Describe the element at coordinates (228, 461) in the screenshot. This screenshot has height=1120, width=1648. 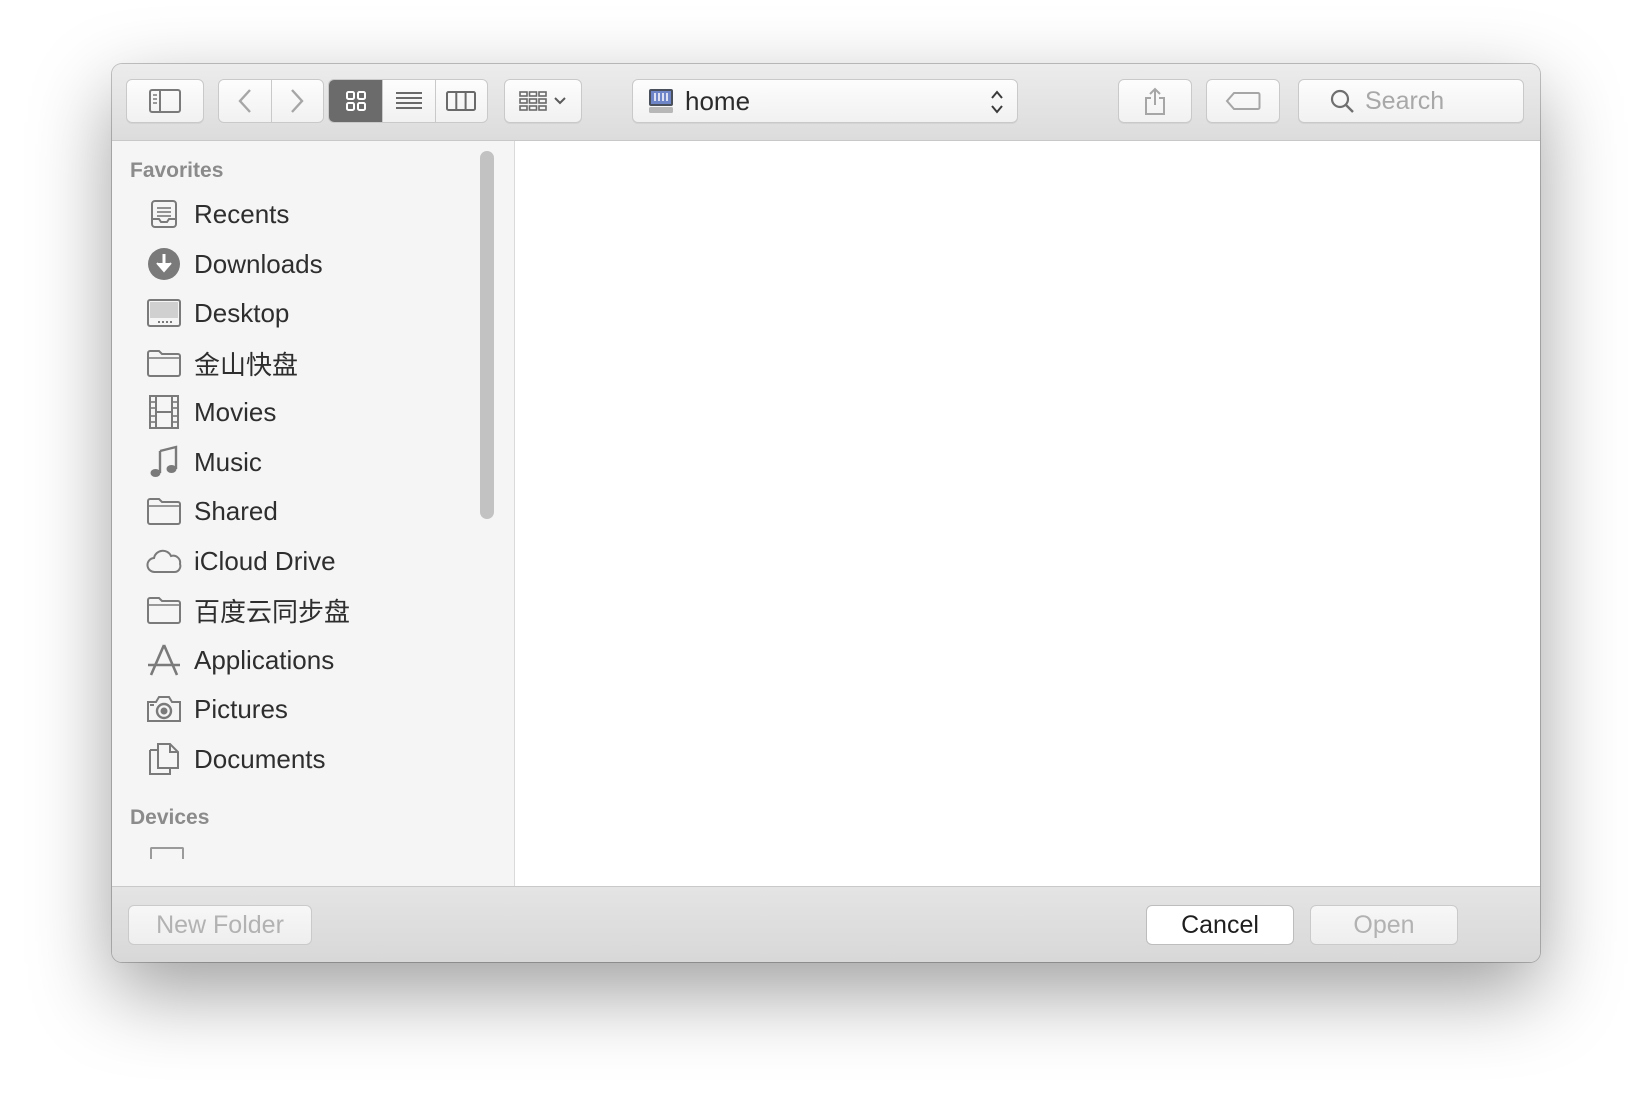
I see `sidebar-item-label: Music` at that location.